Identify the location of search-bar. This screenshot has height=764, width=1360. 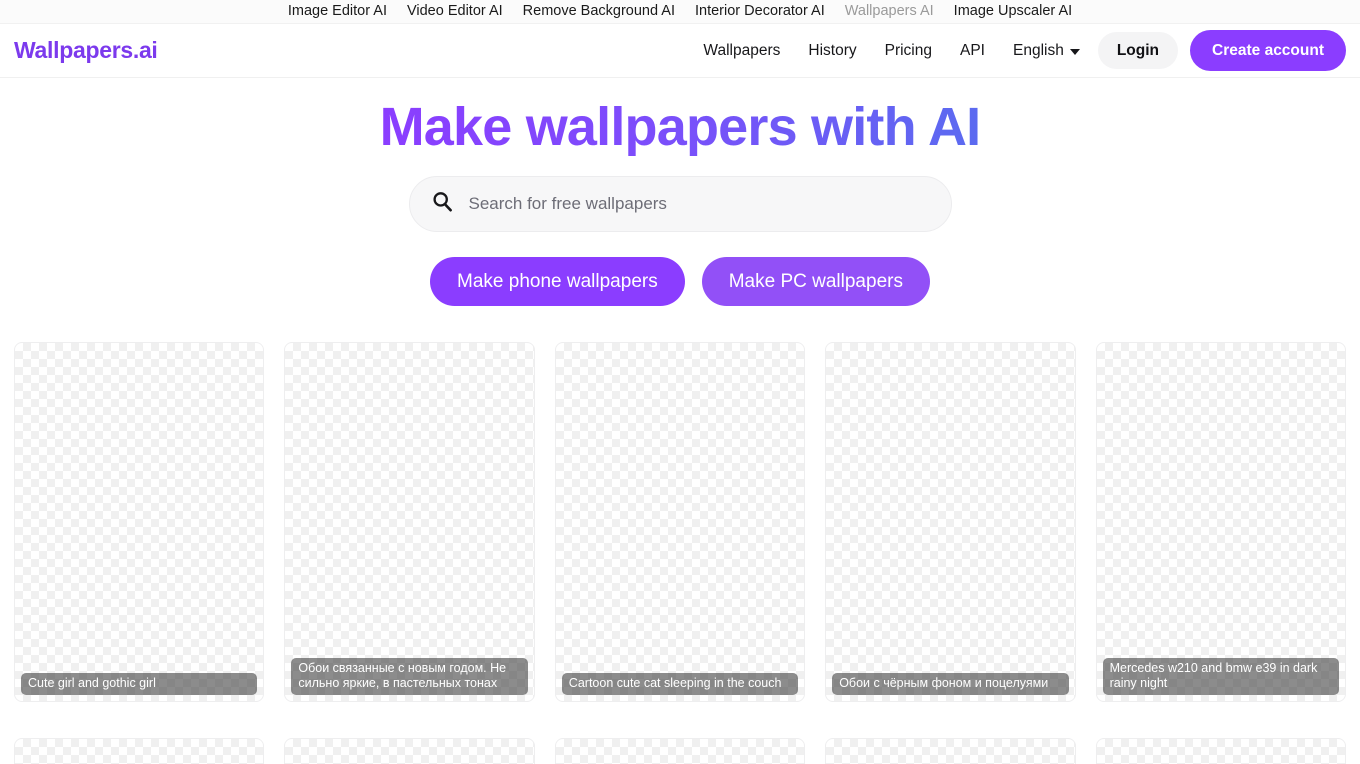
(680, 203).